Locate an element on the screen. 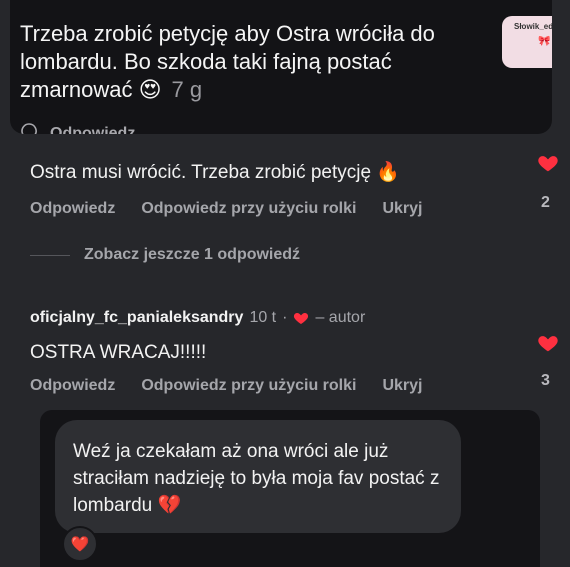 This screenshot has height=567, width=570. sticker-thumbnail: Słowik_eda 🎀 is located at coordinates (527, 42).